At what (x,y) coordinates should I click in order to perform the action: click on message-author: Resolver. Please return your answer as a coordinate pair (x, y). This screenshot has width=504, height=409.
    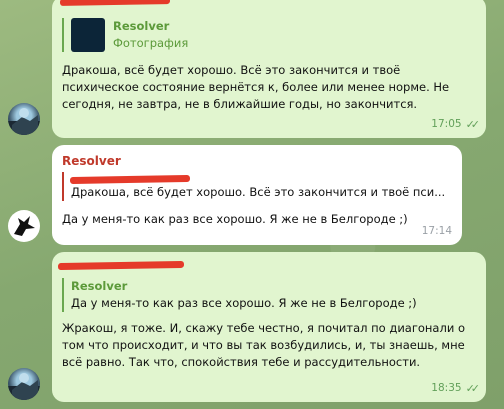
    Looking at the image, I should click on (91, 161).